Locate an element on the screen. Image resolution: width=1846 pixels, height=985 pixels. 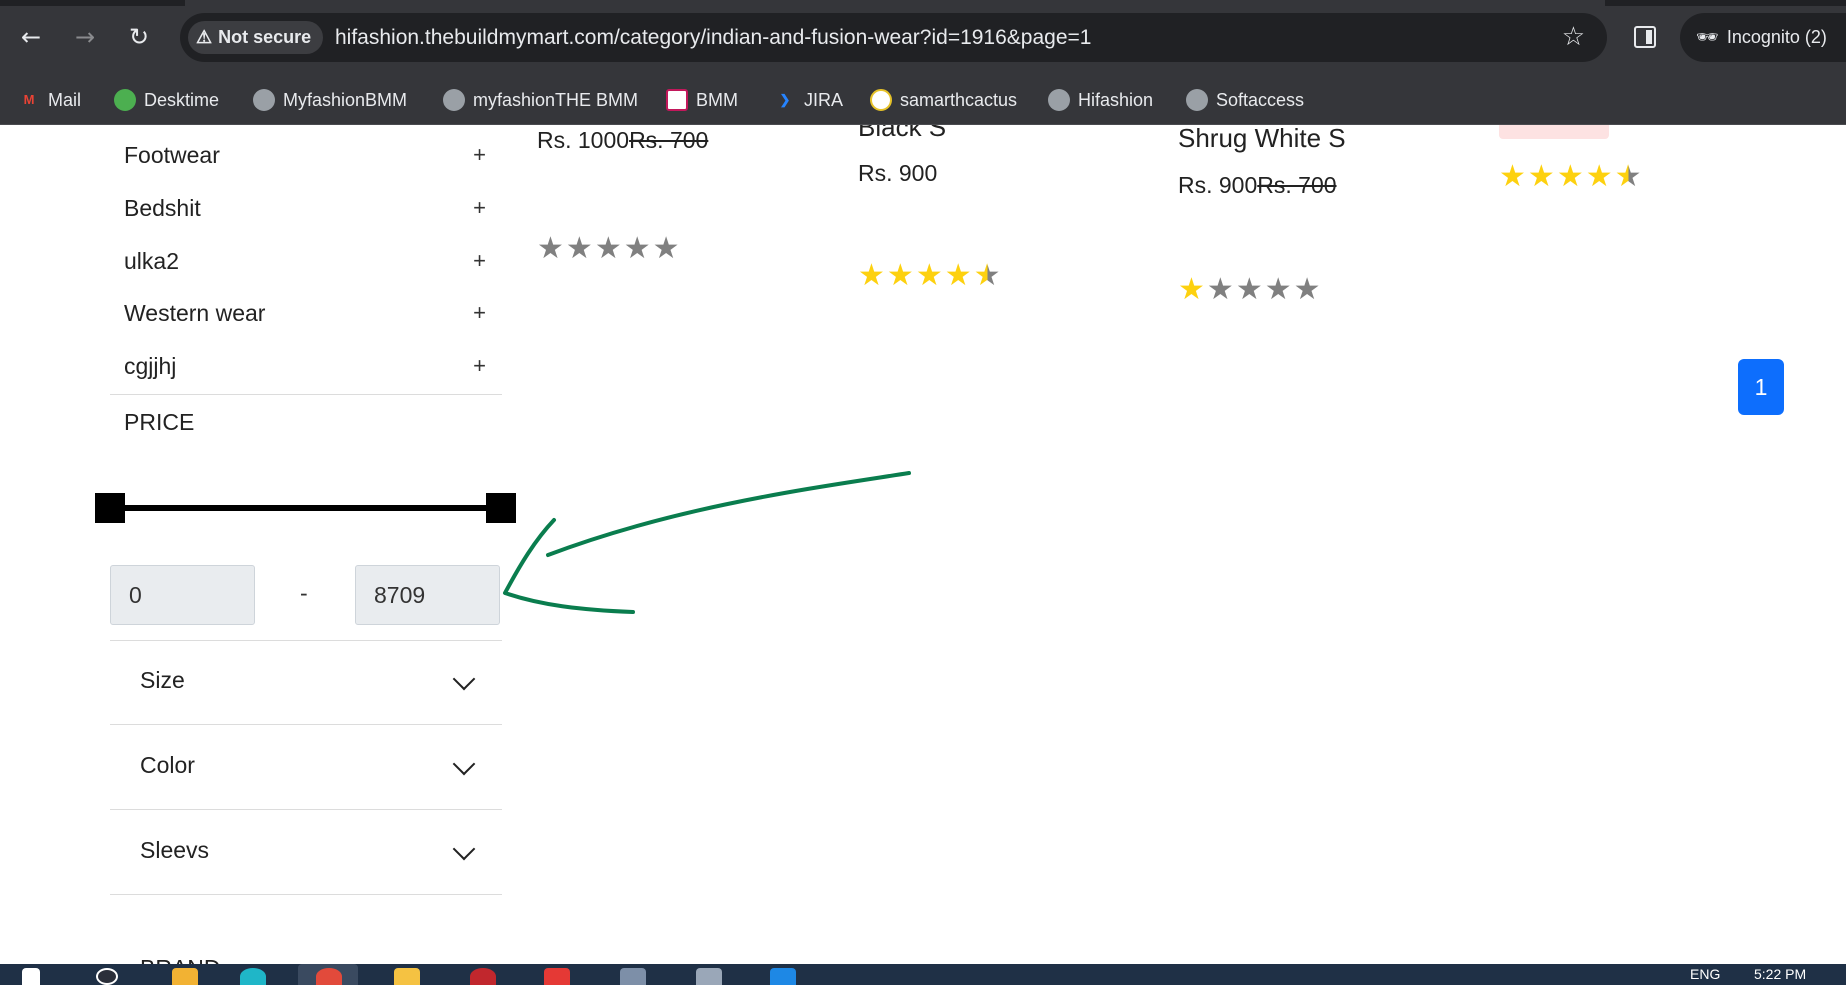
pagination-page-1: 1 is located at coordinates (1761, 387).